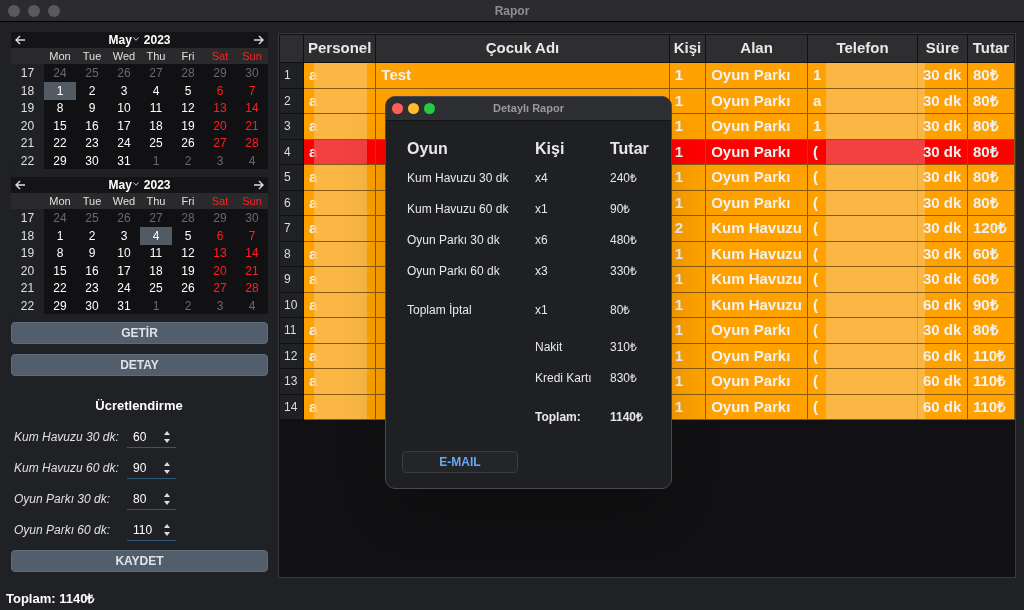  What do you see at coordinates (862, 48) in the screenshot?
I see `column-header: Telefon` at bounding box center [862, 48].